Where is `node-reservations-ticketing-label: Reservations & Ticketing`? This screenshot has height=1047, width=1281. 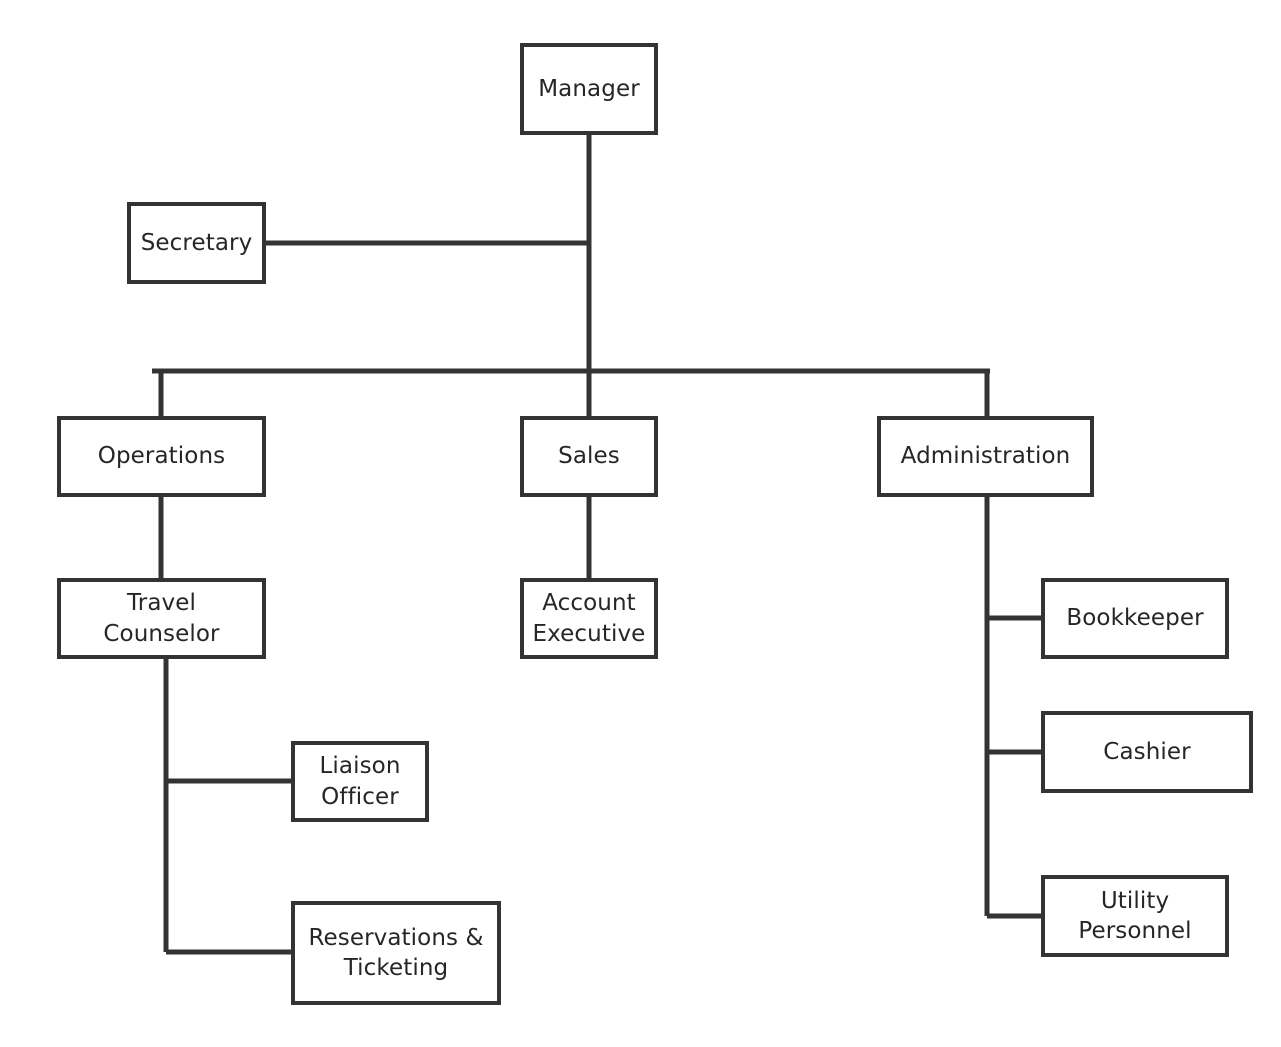
node-reservations-ticketing-label: Reservations & Ticketing is located at coordinates (396, 952).